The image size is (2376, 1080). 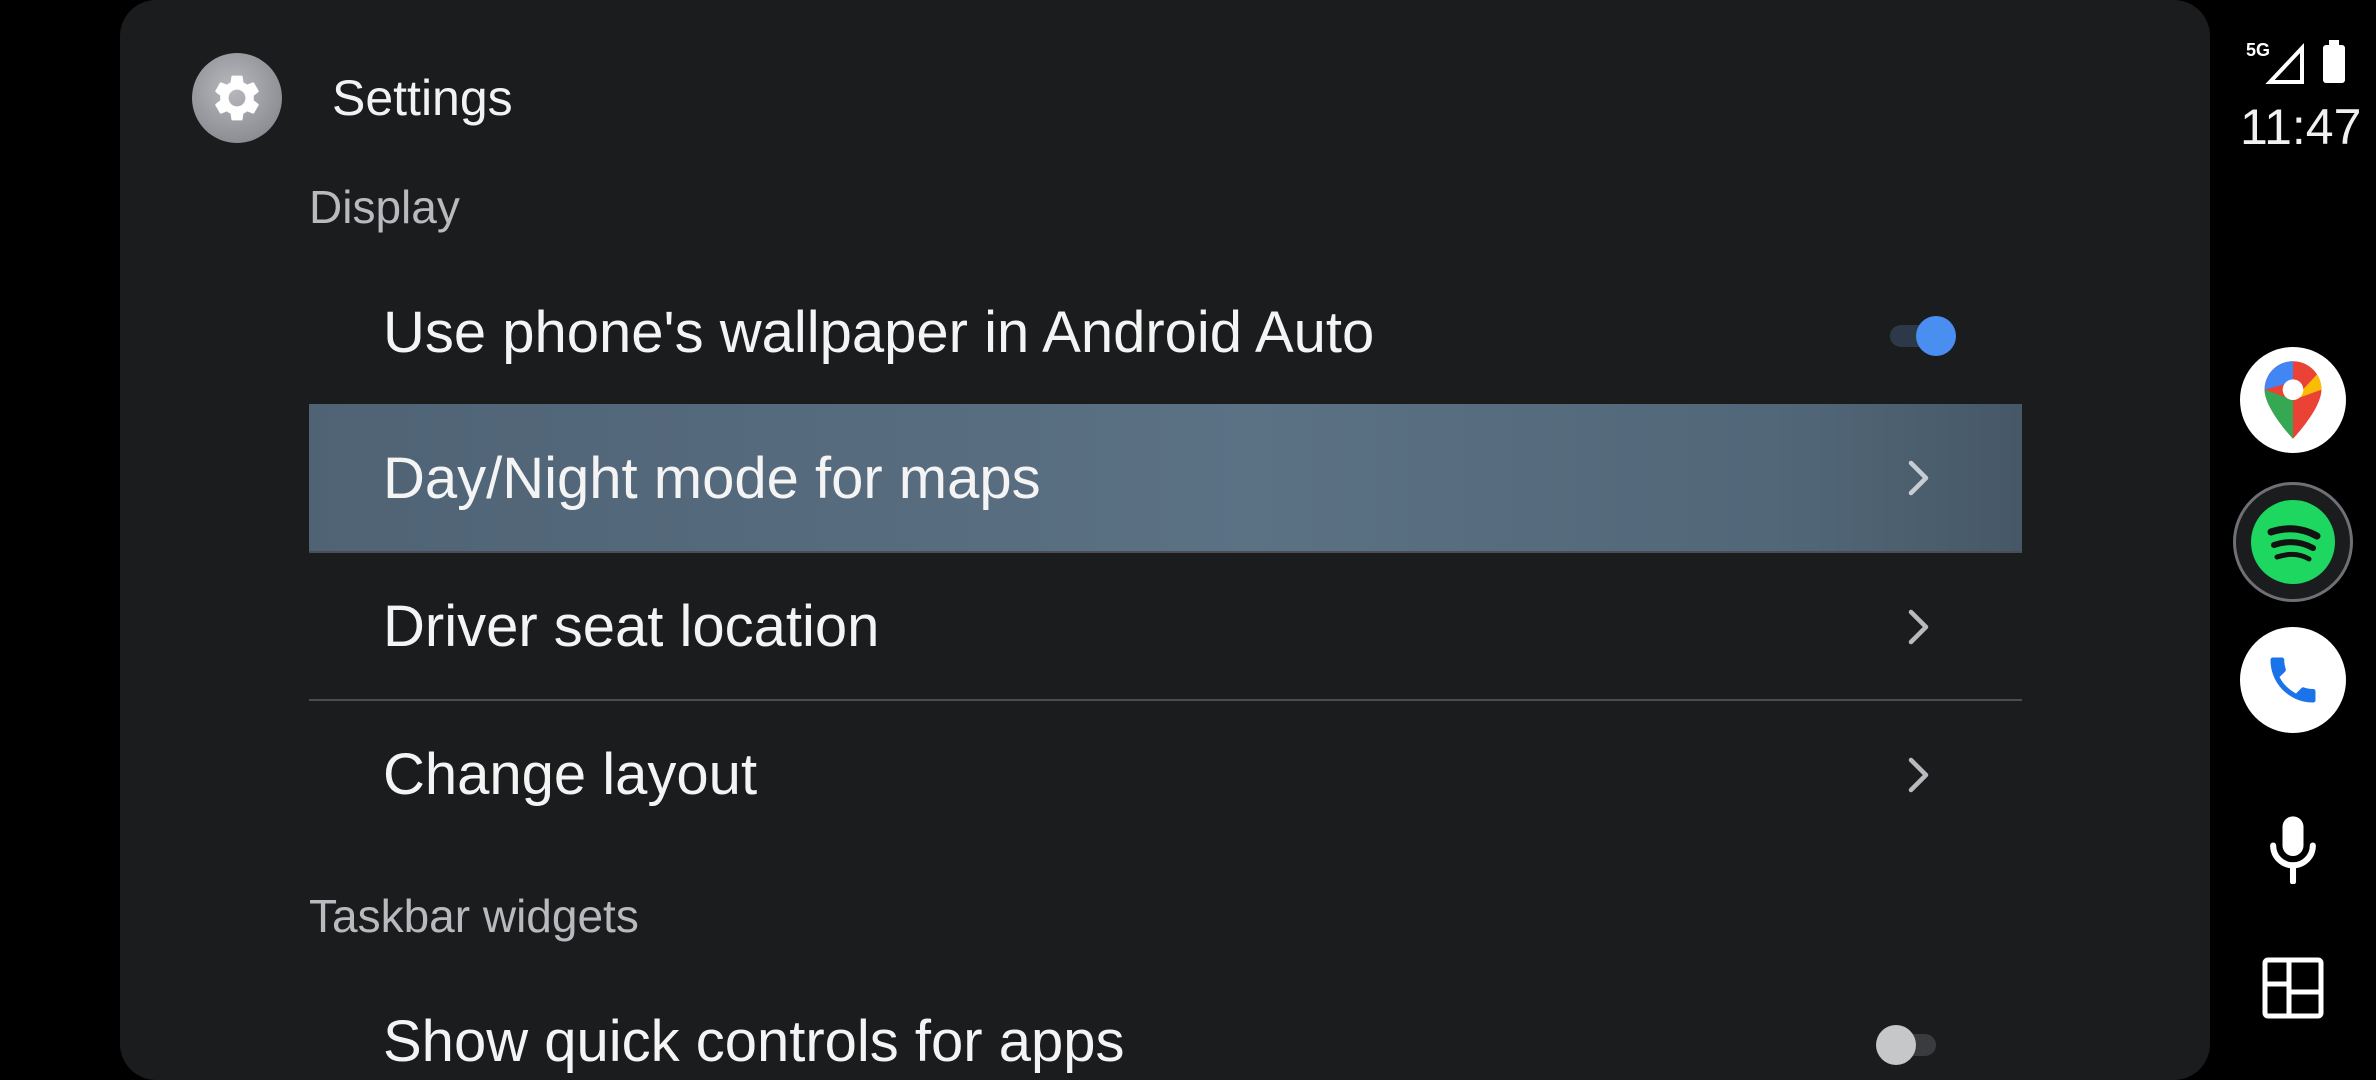 What do you see at coordinates (879, 332) in the screenshot?
I see `wallpaper-setting-label: Use phone's wallpaper in Android Auto` at bounding box center [879, 332].